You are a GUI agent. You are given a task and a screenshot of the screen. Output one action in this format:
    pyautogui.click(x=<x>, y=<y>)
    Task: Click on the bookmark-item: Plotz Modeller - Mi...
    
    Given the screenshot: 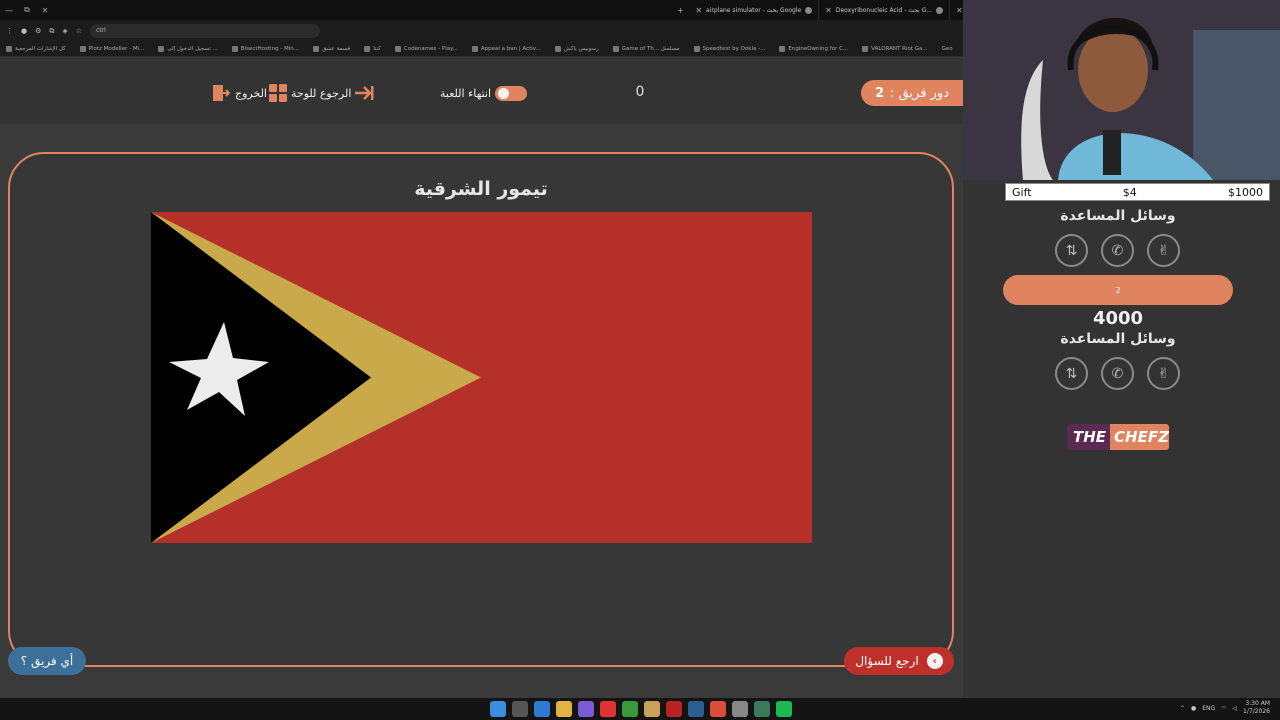 What is the action you would take?
    pyautogui.click(x=111, y=49)
    